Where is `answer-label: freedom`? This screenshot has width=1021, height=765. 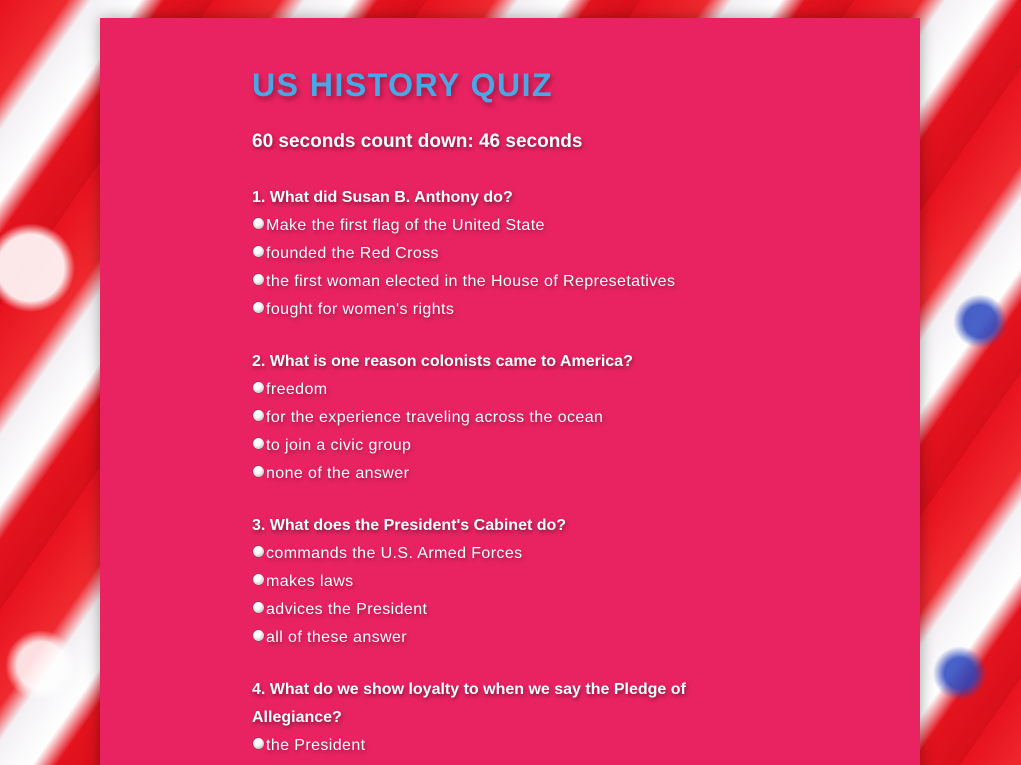
answer-label: freedom is located at coordinates (297, 389).